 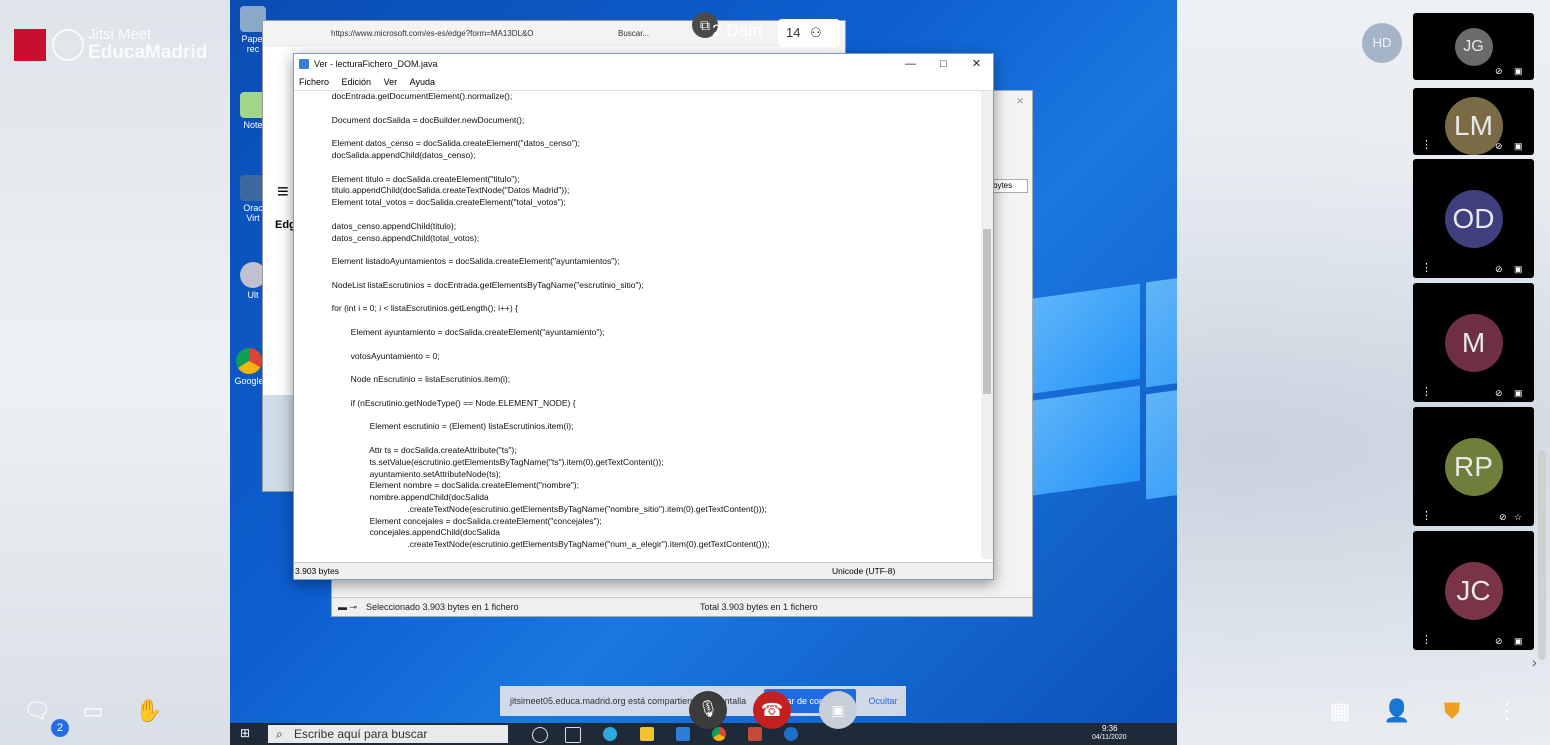 I want to click on brand-line1: Jitsi Meet, so click(x=120, y=34).